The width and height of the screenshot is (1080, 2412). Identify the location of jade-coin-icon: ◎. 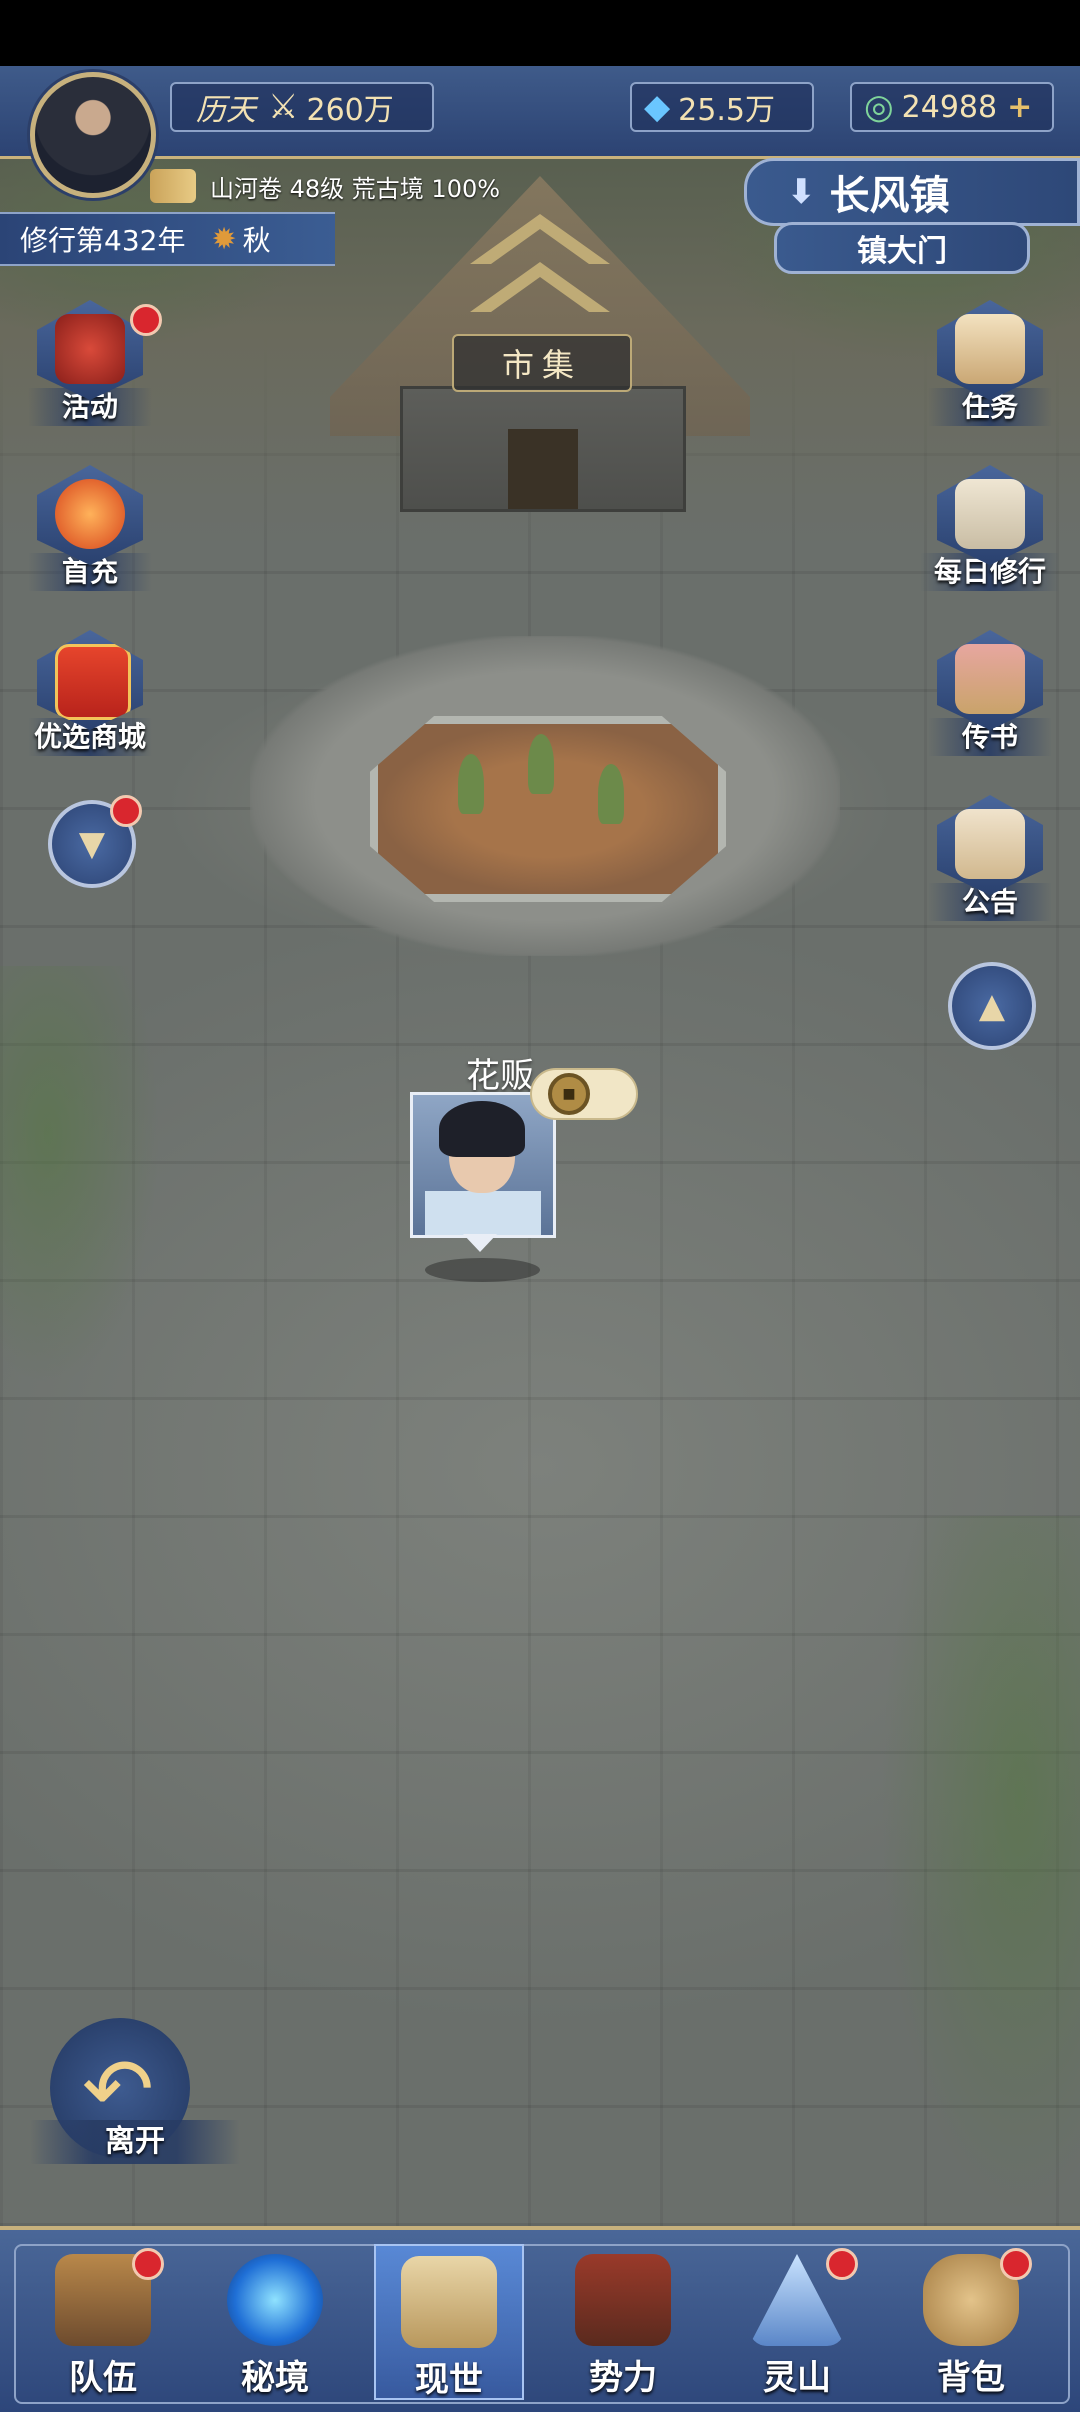
(879, 107).